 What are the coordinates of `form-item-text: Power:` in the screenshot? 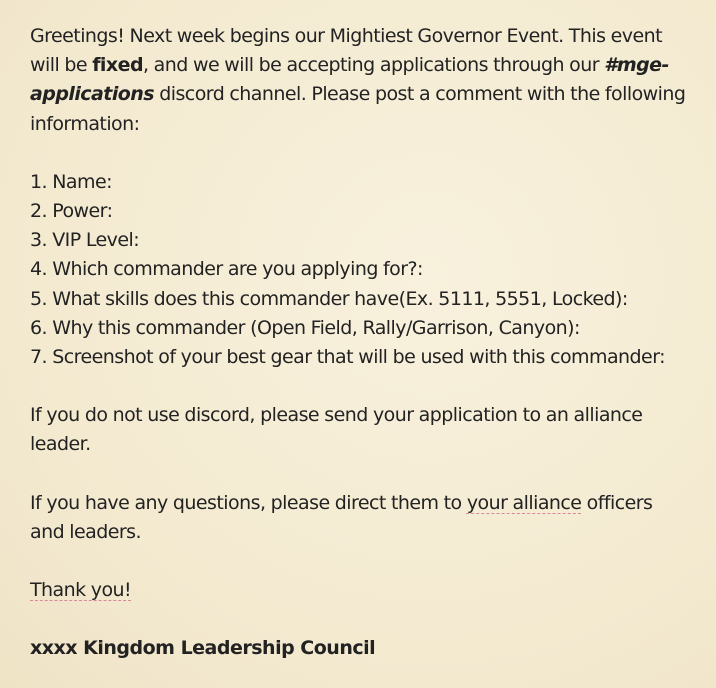 It's located at (82, 211).